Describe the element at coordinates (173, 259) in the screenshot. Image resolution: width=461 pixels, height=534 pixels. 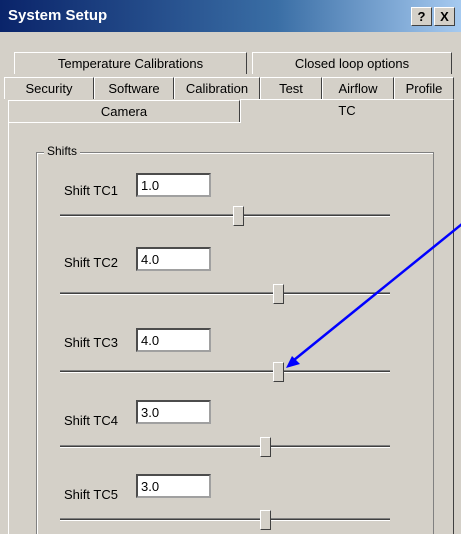
I see `shift-tc2-input` at that location.